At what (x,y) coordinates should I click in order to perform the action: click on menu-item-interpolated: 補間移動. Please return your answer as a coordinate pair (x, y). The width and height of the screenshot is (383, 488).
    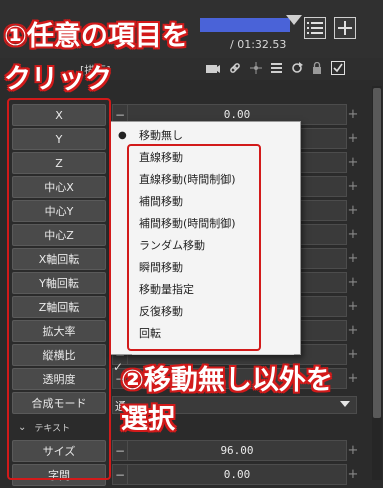
    Looking at the image, I should click on (205, 201).